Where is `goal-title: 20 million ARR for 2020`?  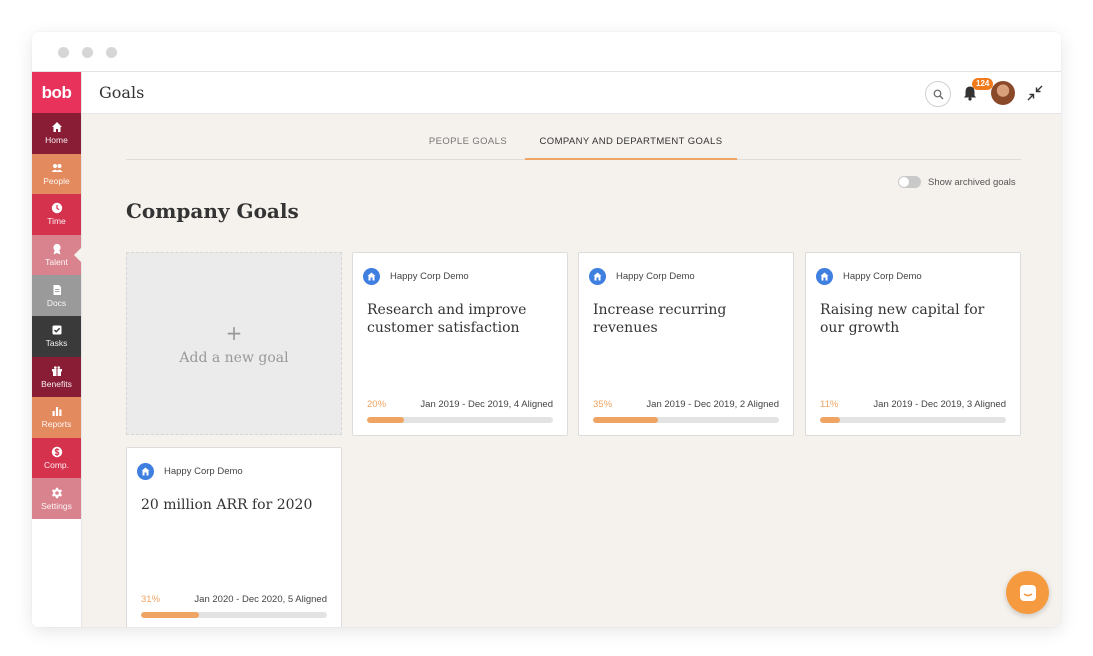 goal-title: 20 million ARR for 2020 is located at coordinates (227, 505).